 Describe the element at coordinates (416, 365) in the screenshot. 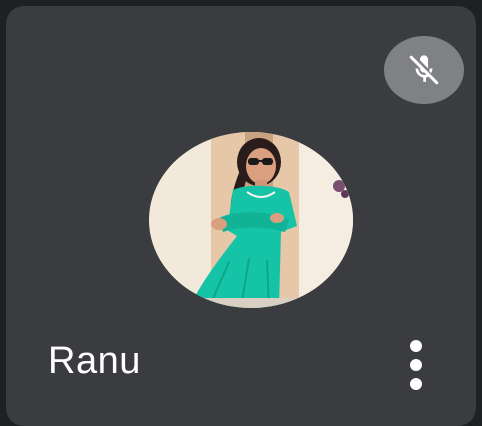

I see `more-options-button` at that location.